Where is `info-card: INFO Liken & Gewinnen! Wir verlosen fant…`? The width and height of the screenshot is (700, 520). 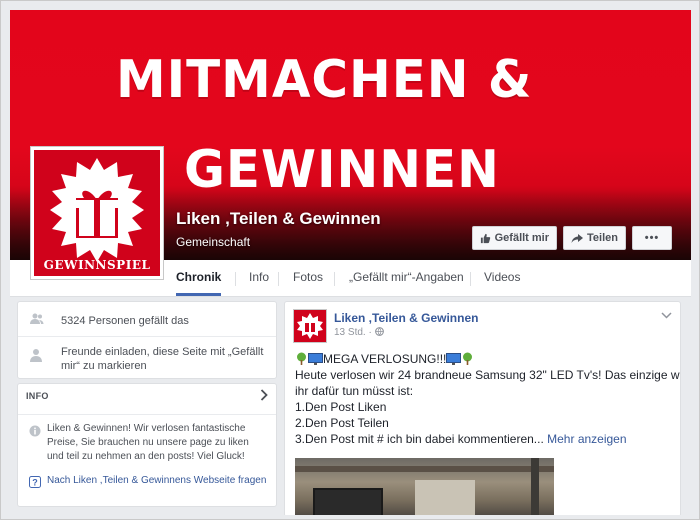
info-card: INFO Liken & Gewinnen! Wir verlosen fant… is located at coordinates (147, 445).